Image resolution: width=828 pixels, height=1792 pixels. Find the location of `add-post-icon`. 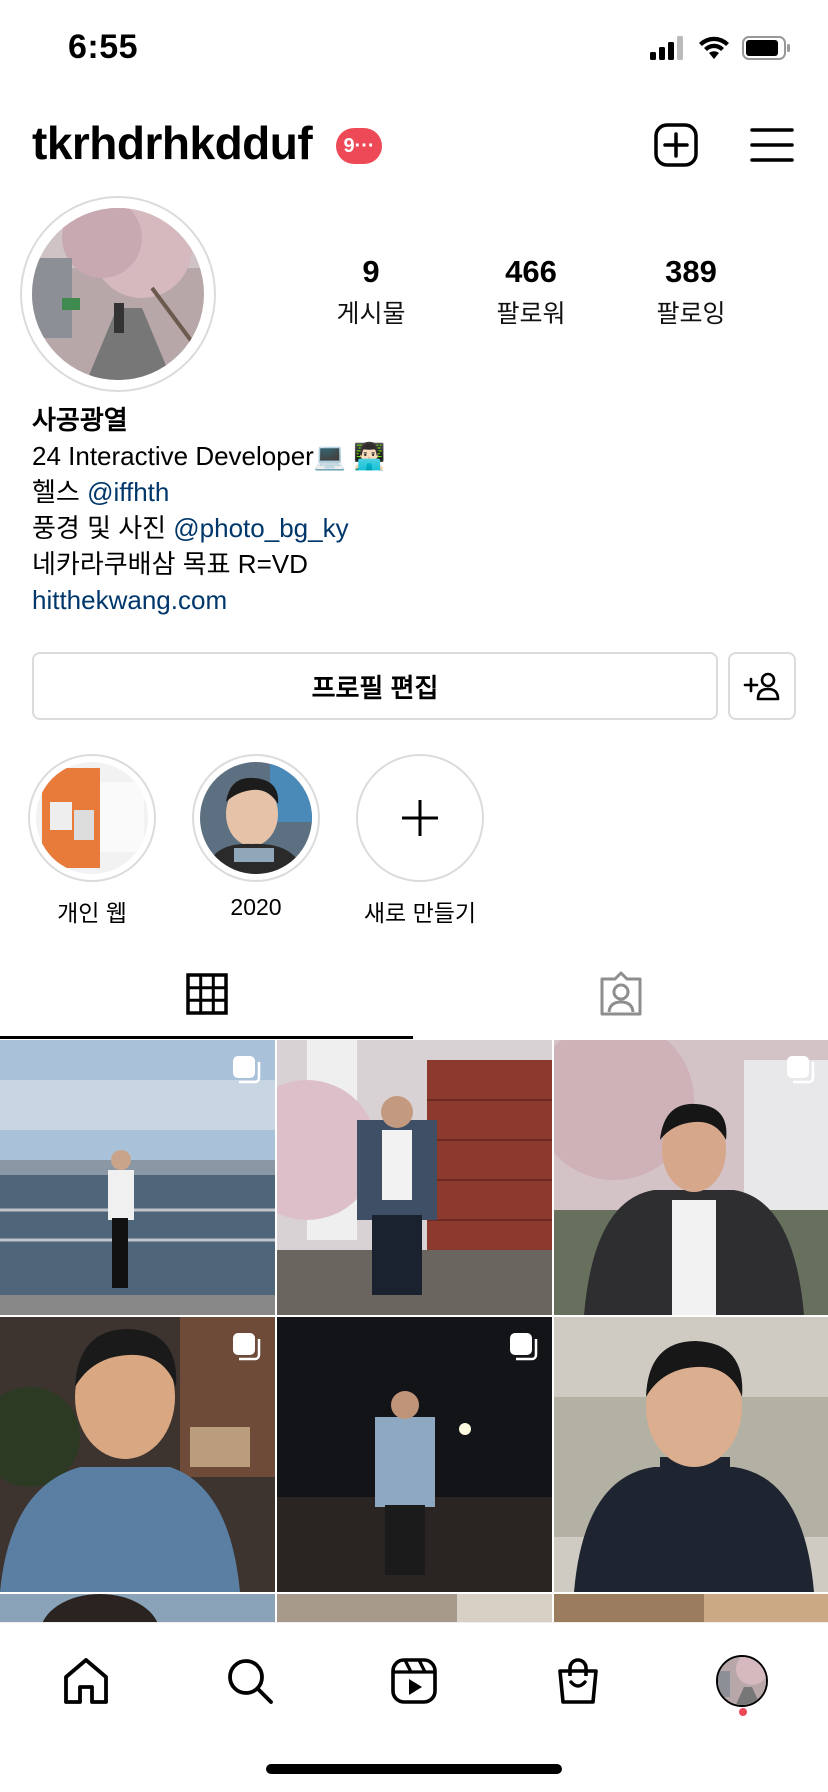

add-post-icon is located at coordinates (676, 145).